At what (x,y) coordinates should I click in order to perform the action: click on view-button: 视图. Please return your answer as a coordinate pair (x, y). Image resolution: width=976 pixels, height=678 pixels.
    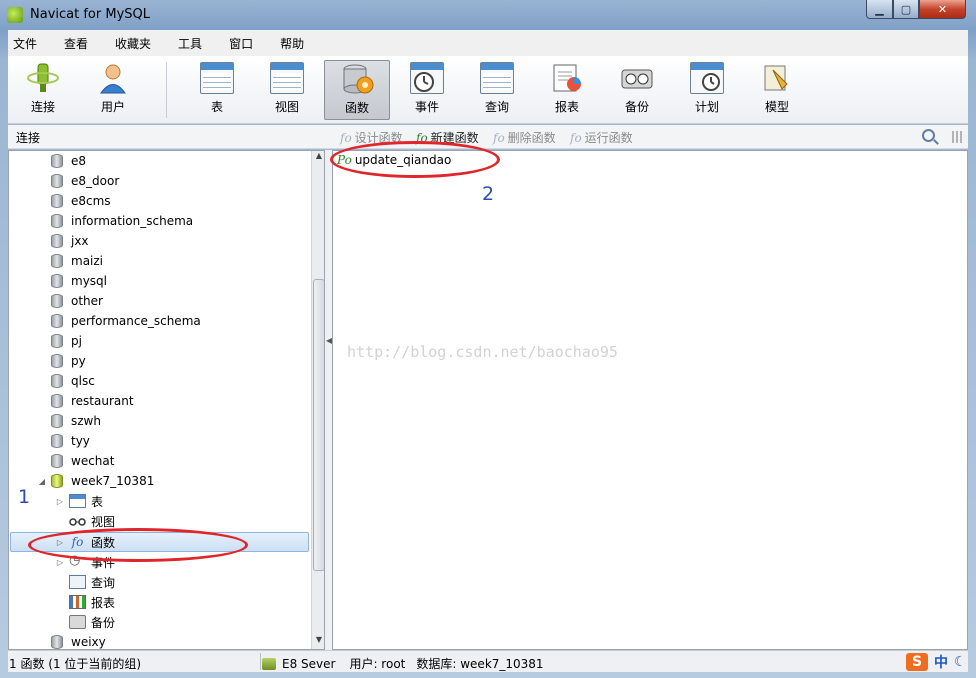
    Looking at the image, I should click on (287, 90).